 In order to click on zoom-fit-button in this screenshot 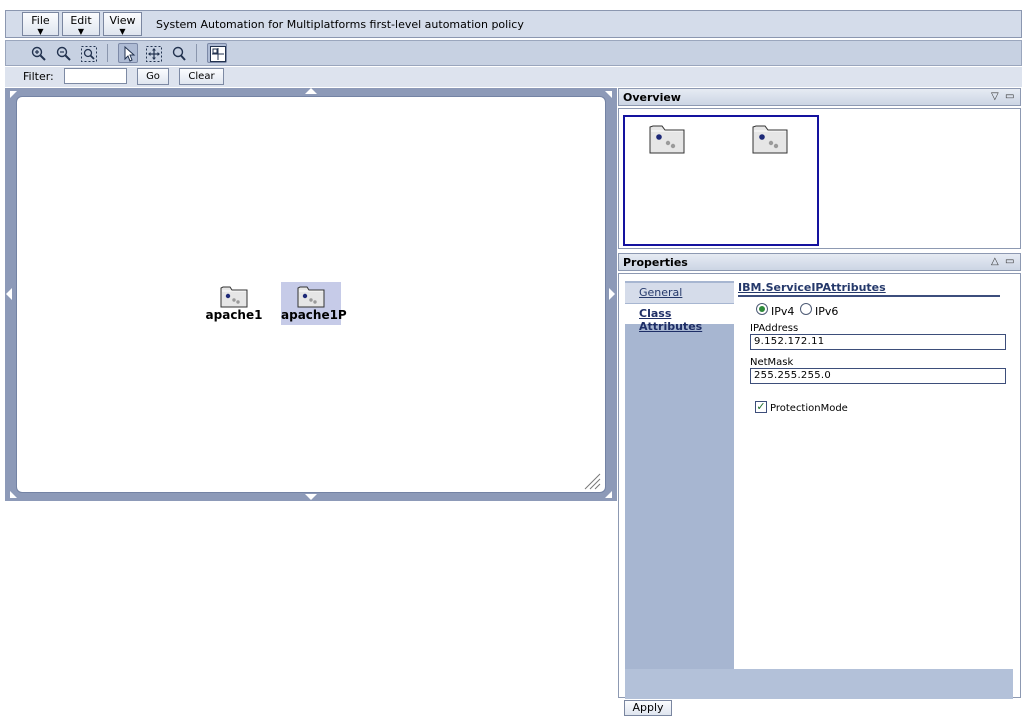, I will do `click(88, 53)`.